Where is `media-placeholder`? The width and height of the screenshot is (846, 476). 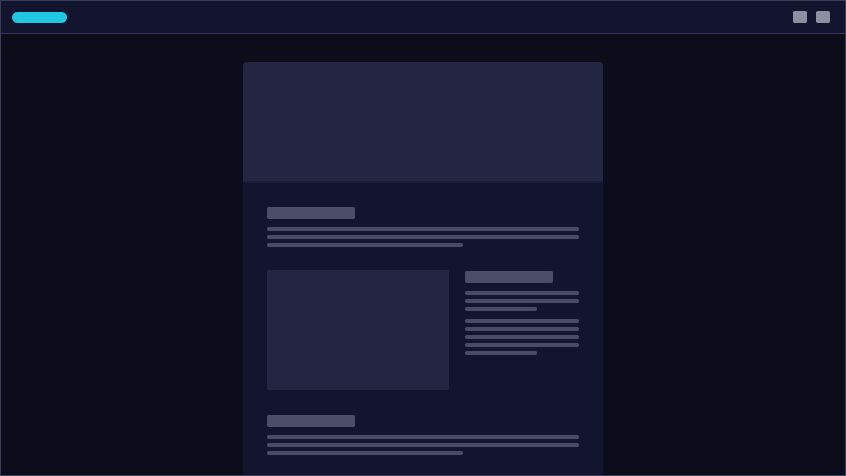 media-placeholder is located at coordinates (358, 330).